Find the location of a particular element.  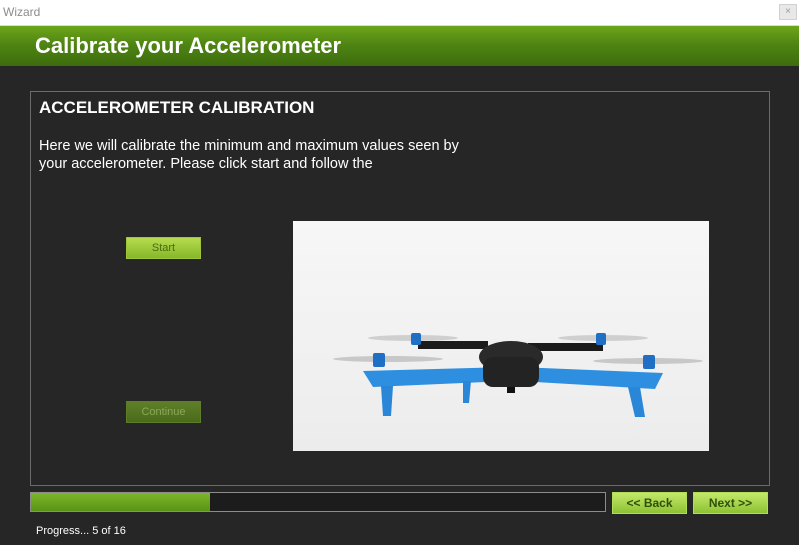

start-button: Start is located at coordinates (163, 248).